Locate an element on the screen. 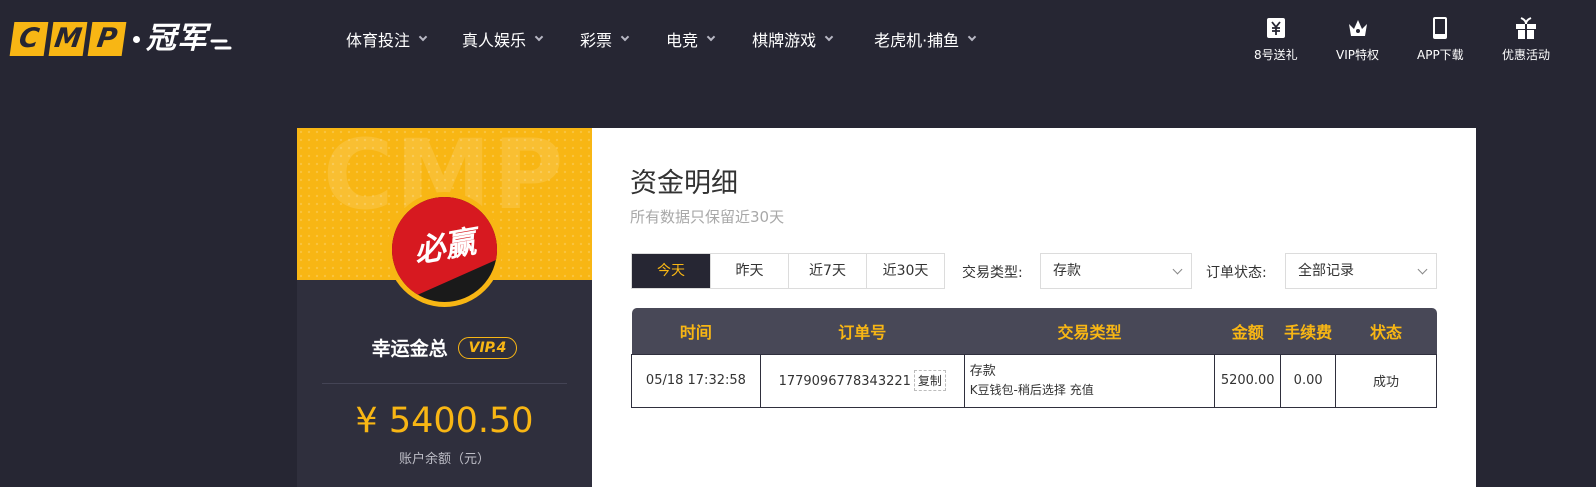 This screenshot has width=1596, height=487. logo-text: 冠军 is located at coordinates (177, 38).